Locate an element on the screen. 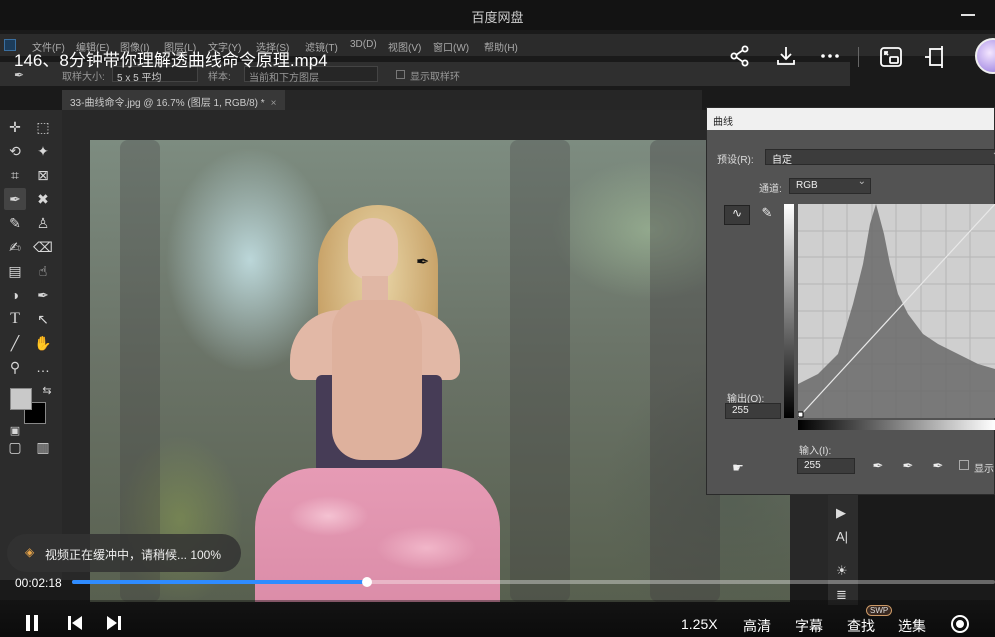  sample-size-value: 5 x 5 平均 is located at coordinates (139, 78).